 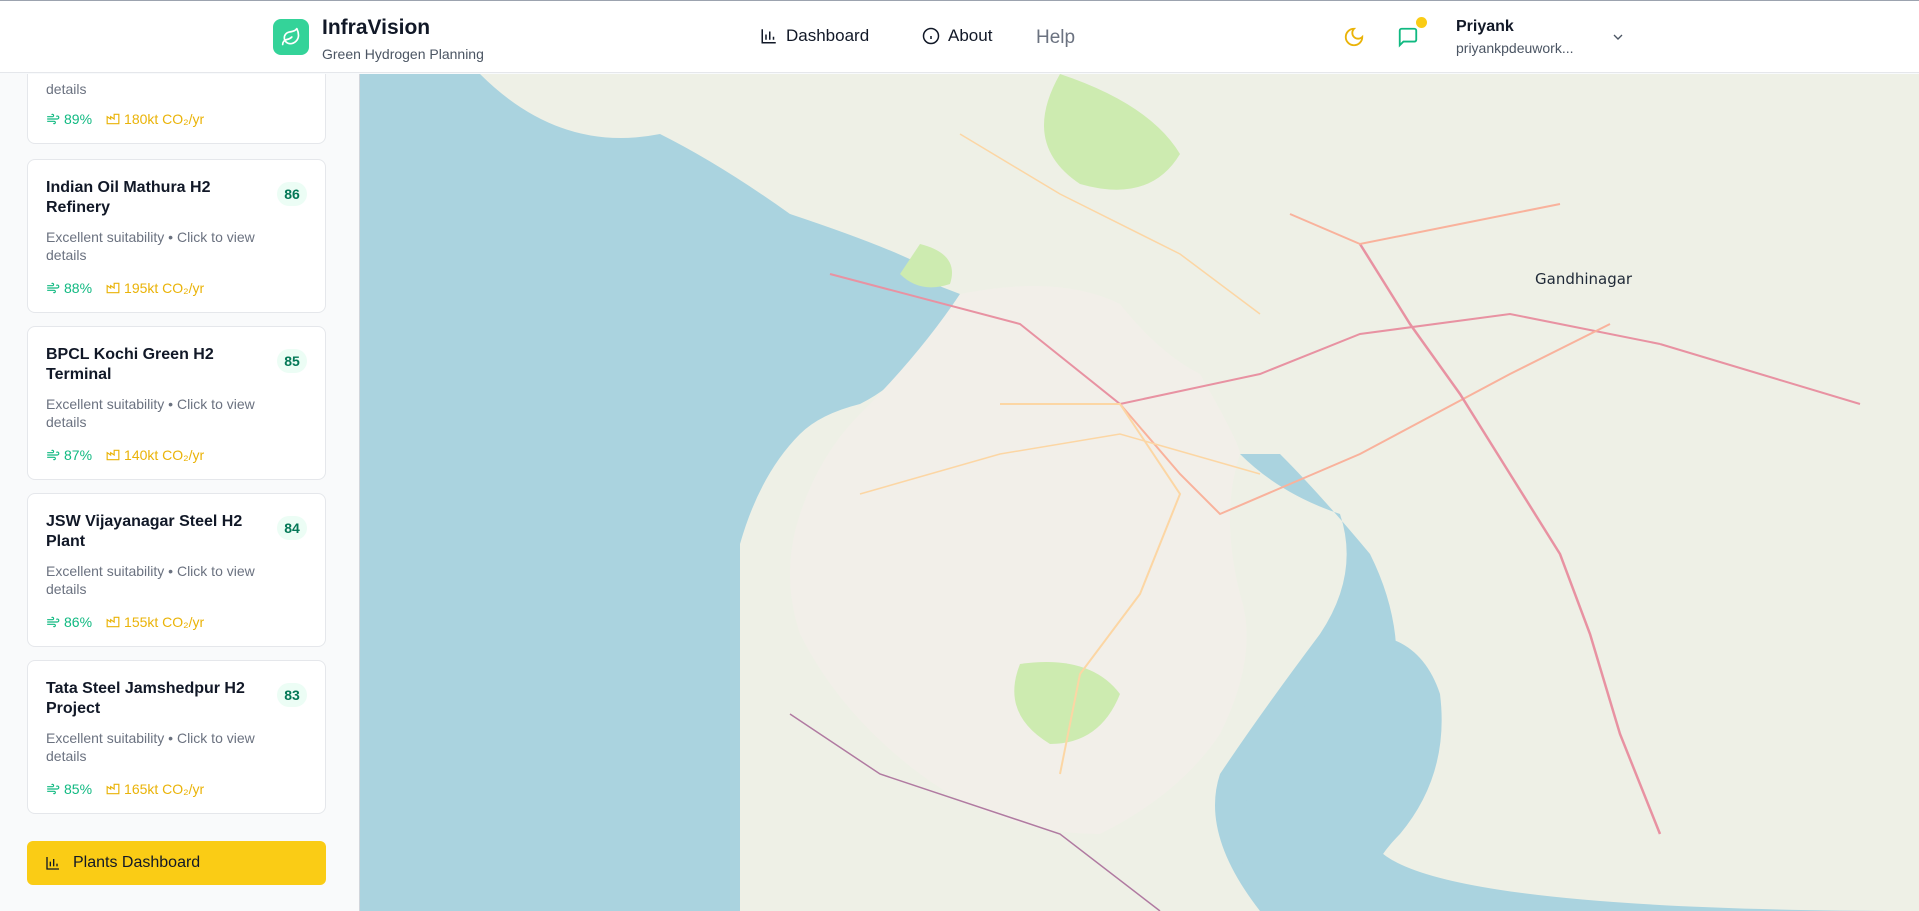 What do you see at coordinates (128, 197) in the screenshot?
I see `card-title: Indian Oil Mathura H2 Refinery` at bounding box center [128, 197].